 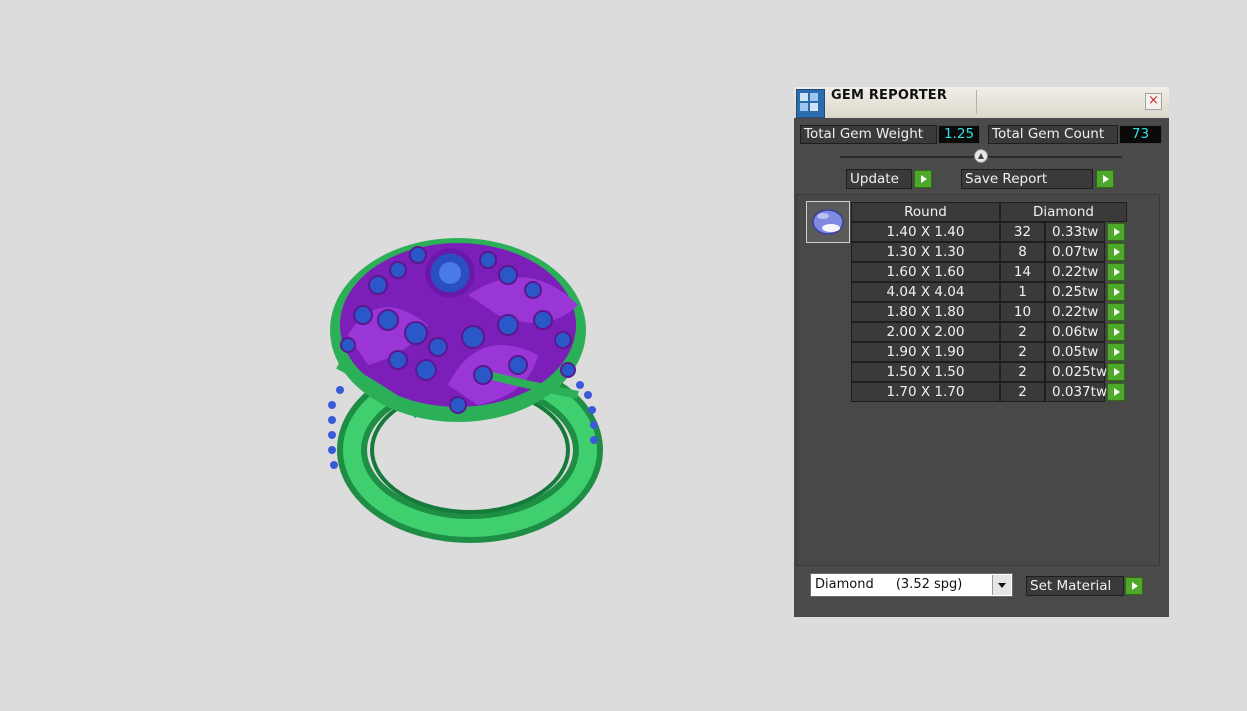 What do you see at coordinates (925, 352) in the screenshot?
I see `gem-size-cell: 1.90 X 1.90` at bounding box center [925, 352].